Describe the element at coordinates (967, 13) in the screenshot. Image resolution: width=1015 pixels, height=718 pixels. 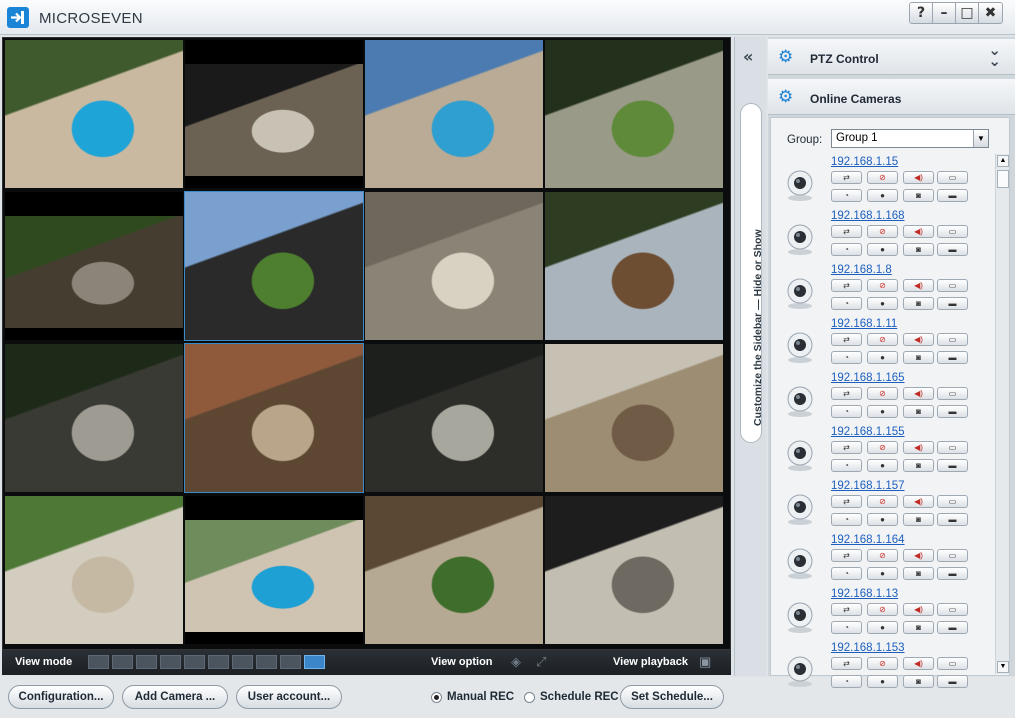
I see `maximize-button: □` at that location.